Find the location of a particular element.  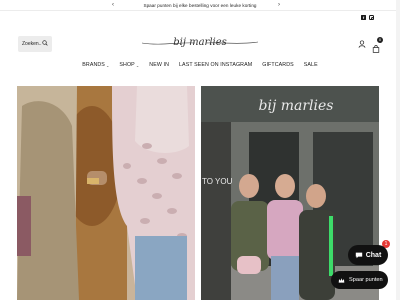

instagram-icon is located at coordinates (372, 18).